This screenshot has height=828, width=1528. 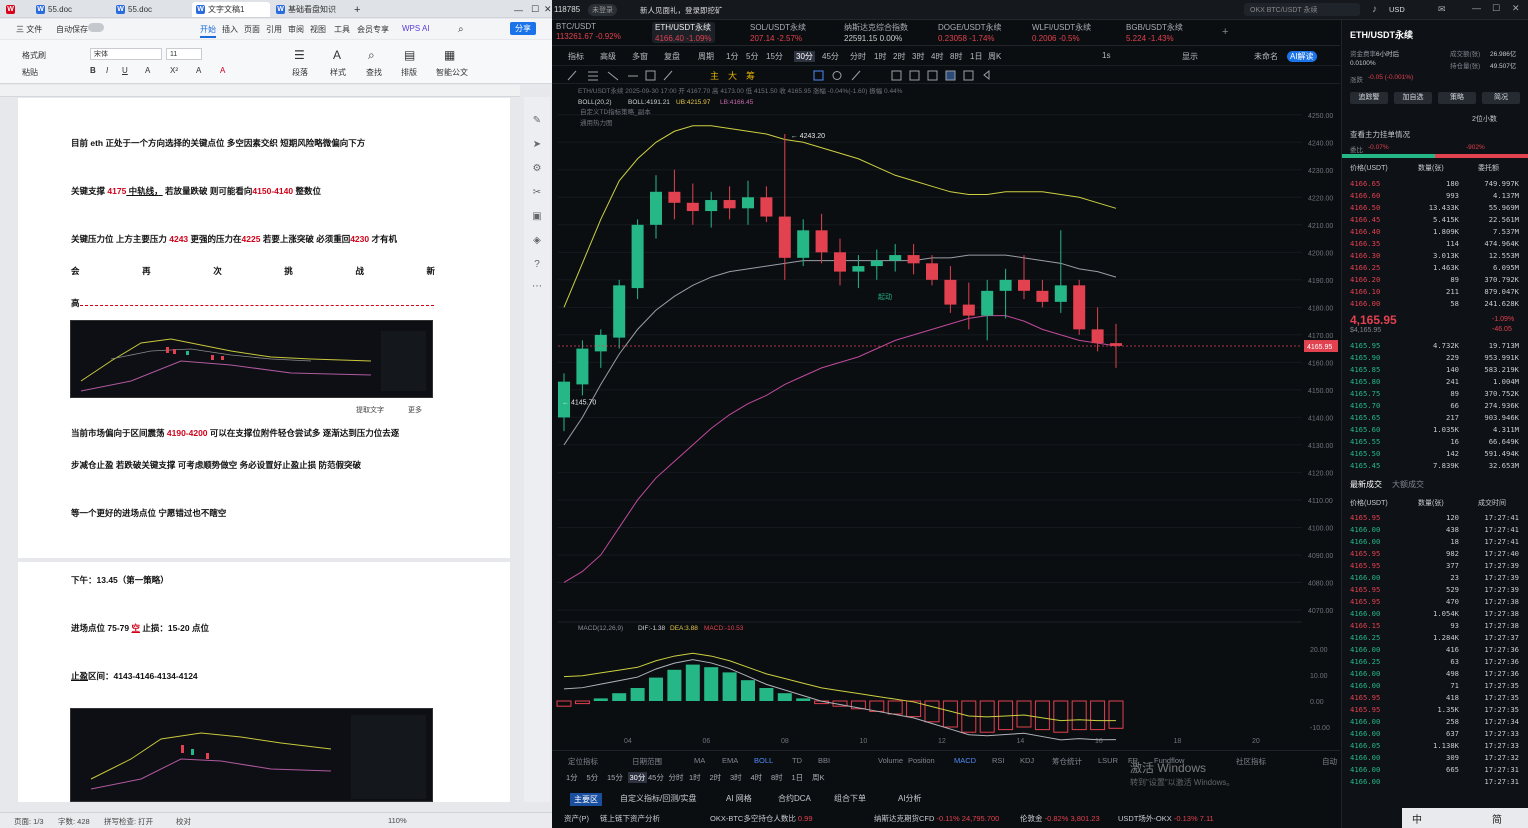 I want to click on interval-button: 15分, so click(x=615, y=777).